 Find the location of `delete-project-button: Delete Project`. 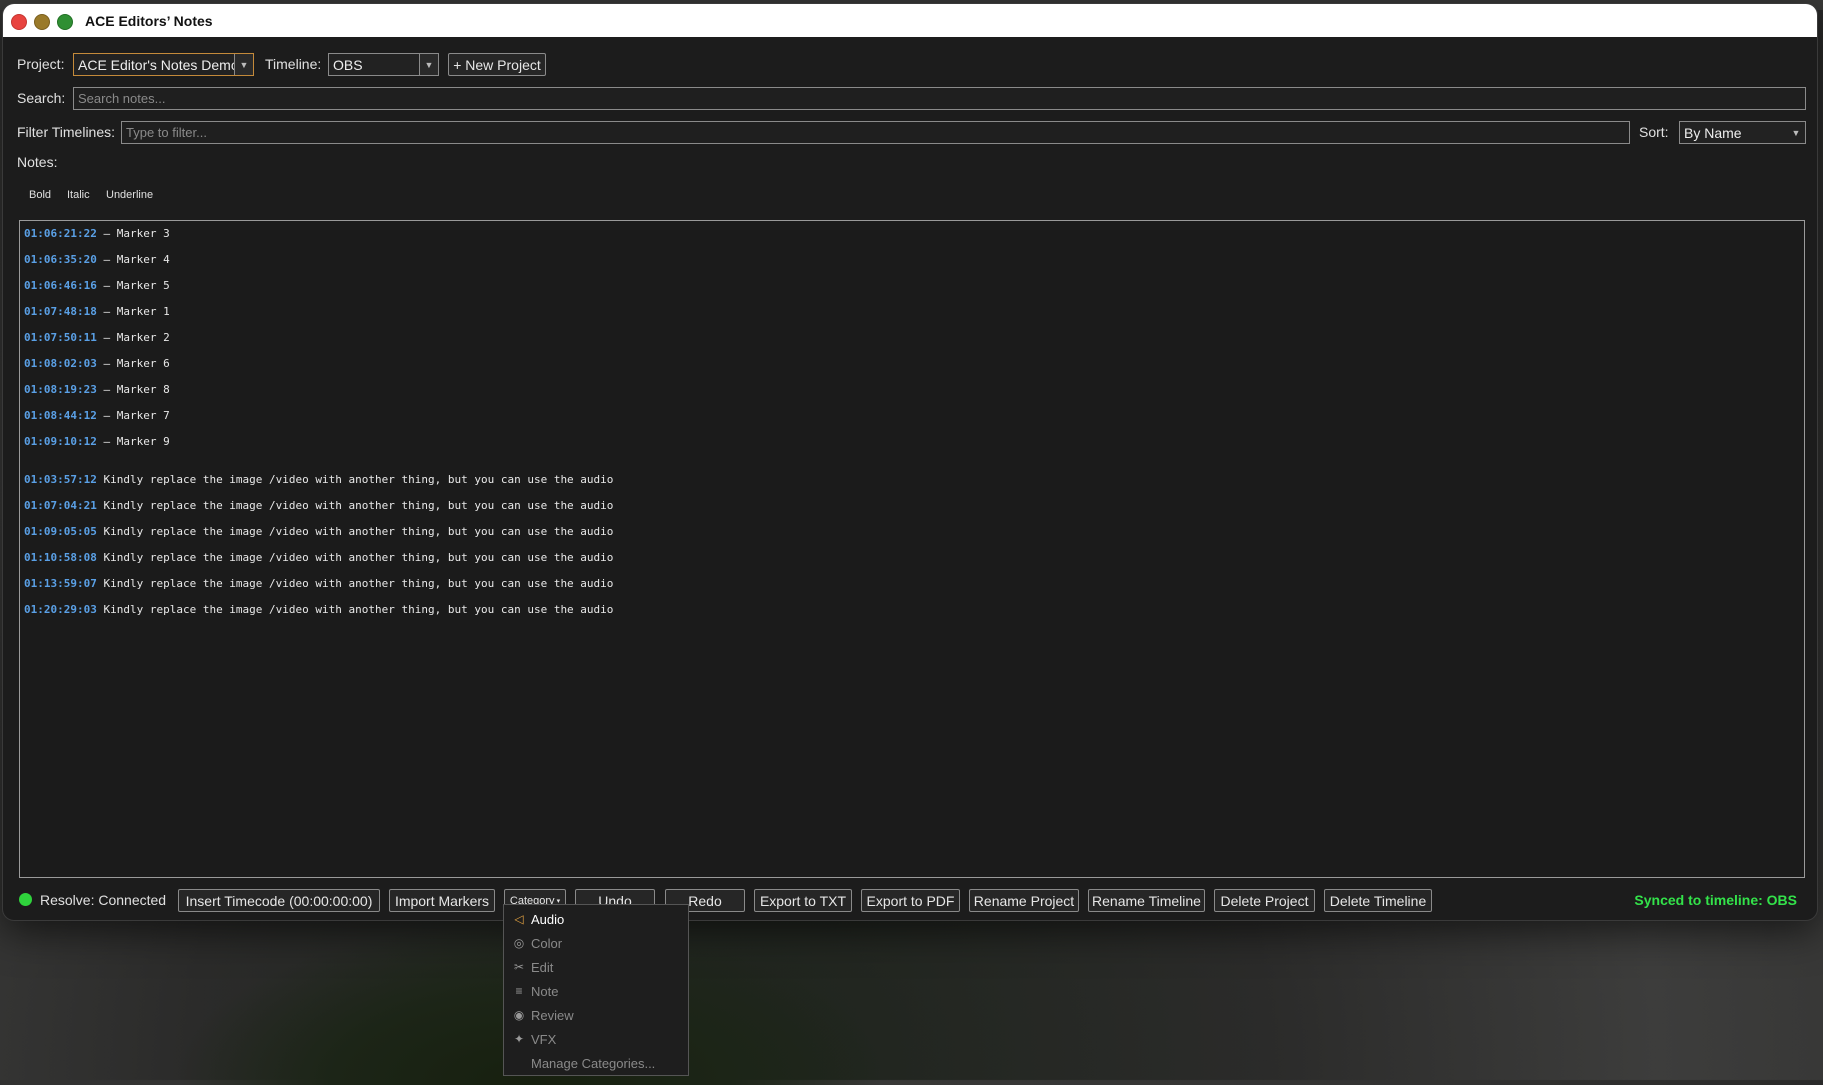

delete-project-button: Delete Project is located at coordinates (1264, 900).